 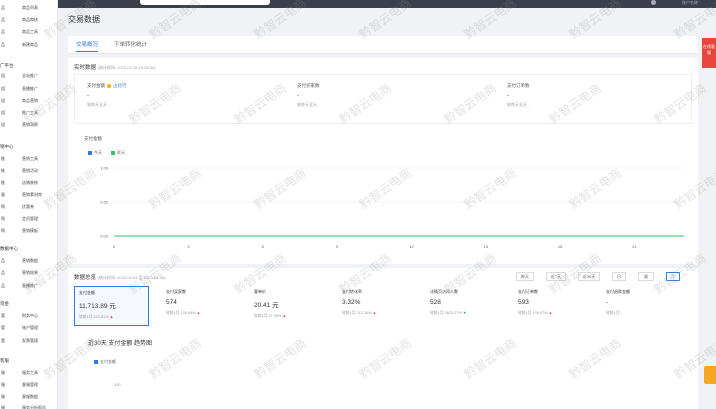 I want to click on sidebar-item: 服务分析报告, so click(x=34, y=407).